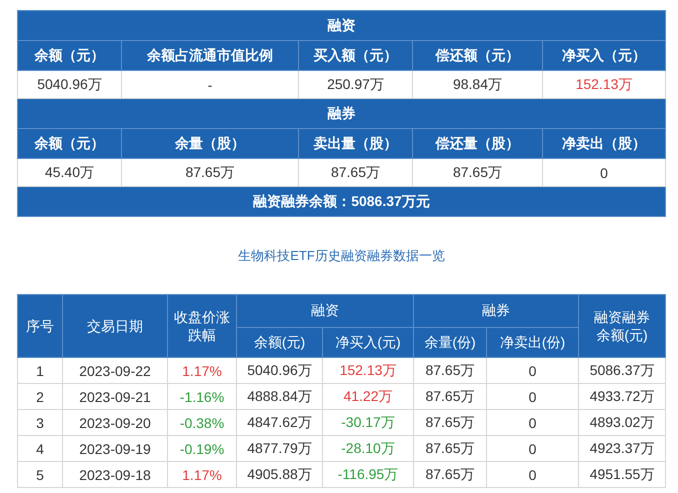  What do you see at coordinates (115, 475) in the screenshot?
I see `table-cell: 2023-09-18` at bounding box center [115, 475].